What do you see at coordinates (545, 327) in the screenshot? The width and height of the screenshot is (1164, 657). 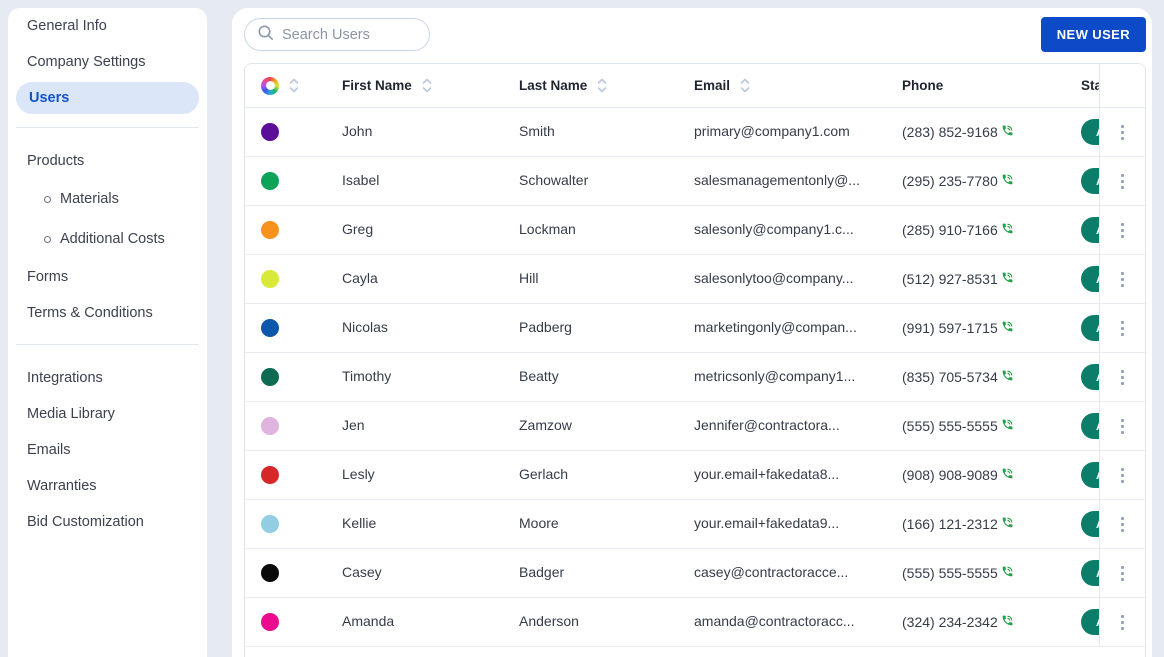 I see `last-name-cell-text: Padberg` at bounding box center [545, 327].